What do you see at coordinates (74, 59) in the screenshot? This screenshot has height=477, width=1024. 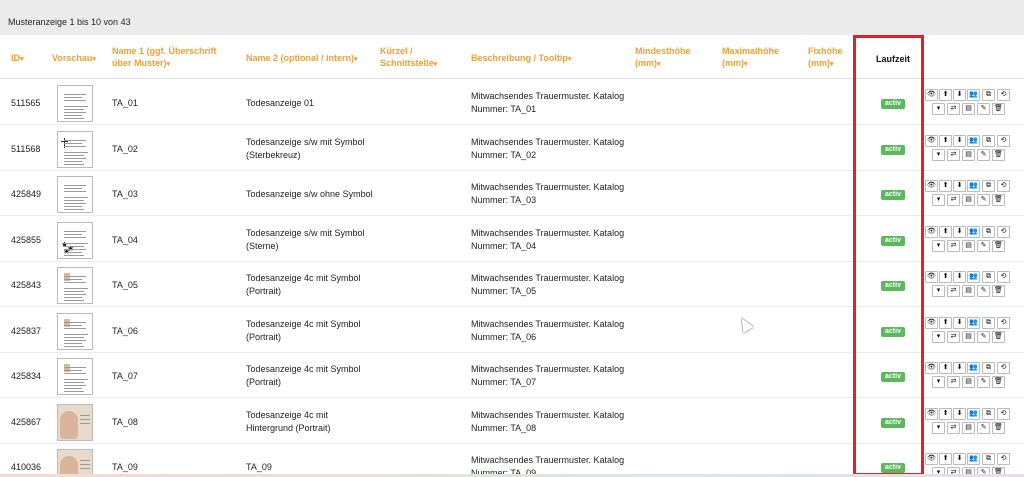 I see `column-header-preview: Vorschau▾` at bounding box center [74, 59].